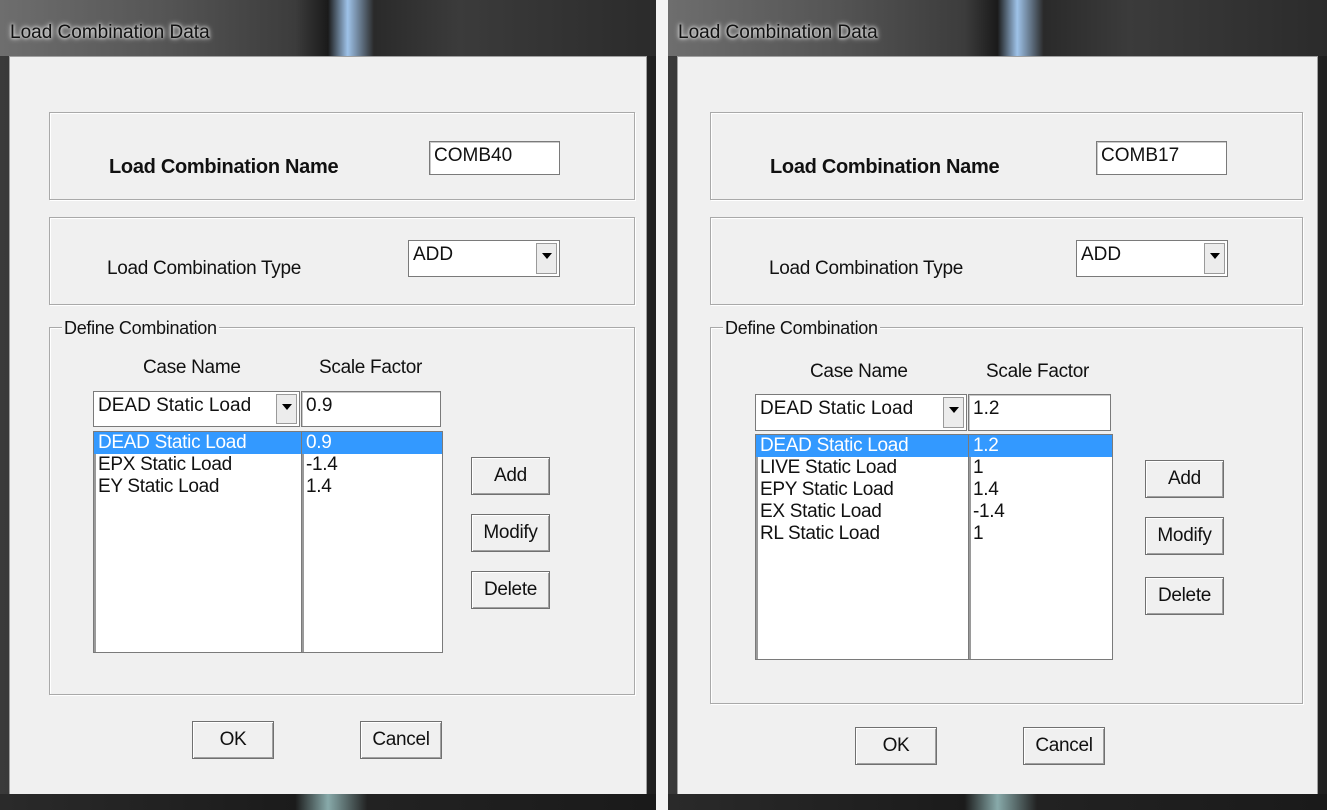  Describe the element at coordinates (371, 409) in the screenshot. I see `scale-factor-input: 0.9` at that location.